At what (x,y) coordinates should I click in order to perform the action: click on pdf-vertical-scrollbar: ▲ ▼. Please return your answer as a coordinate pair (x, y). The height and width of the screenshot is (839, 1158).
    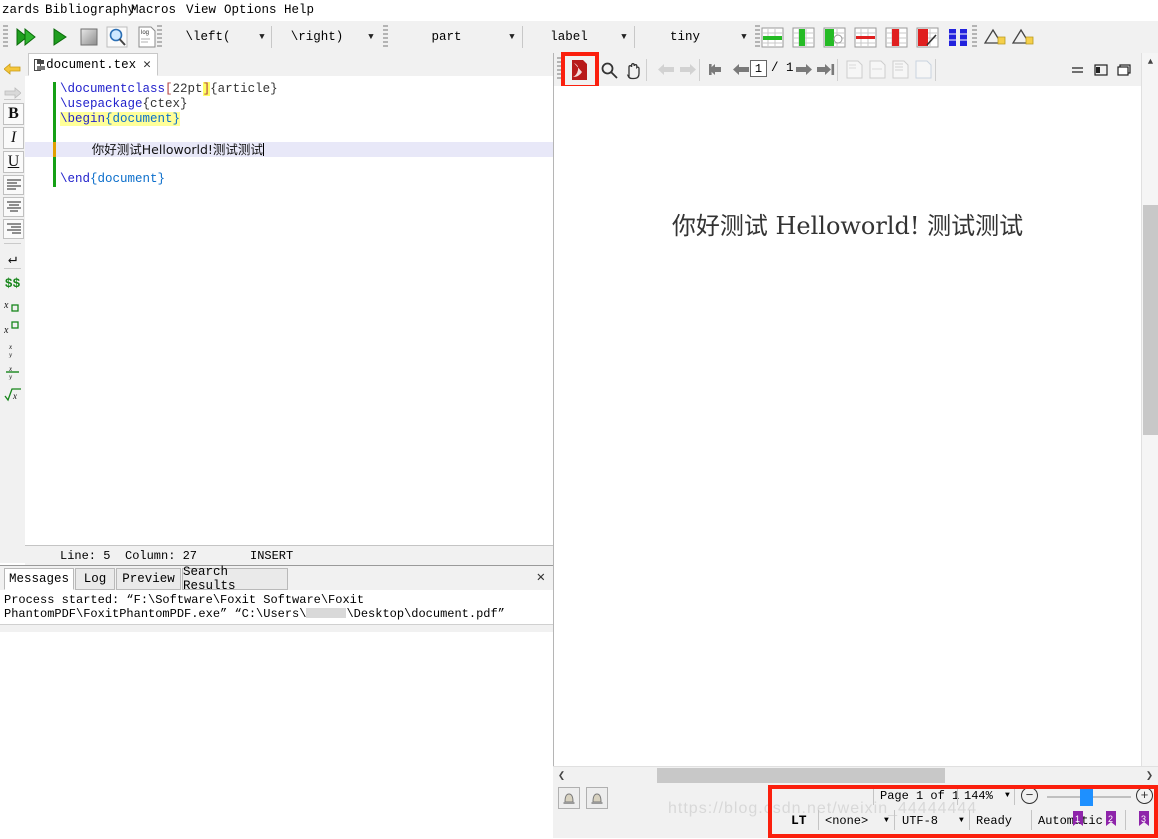
    Looking at the image, I should click on (1149, 419).